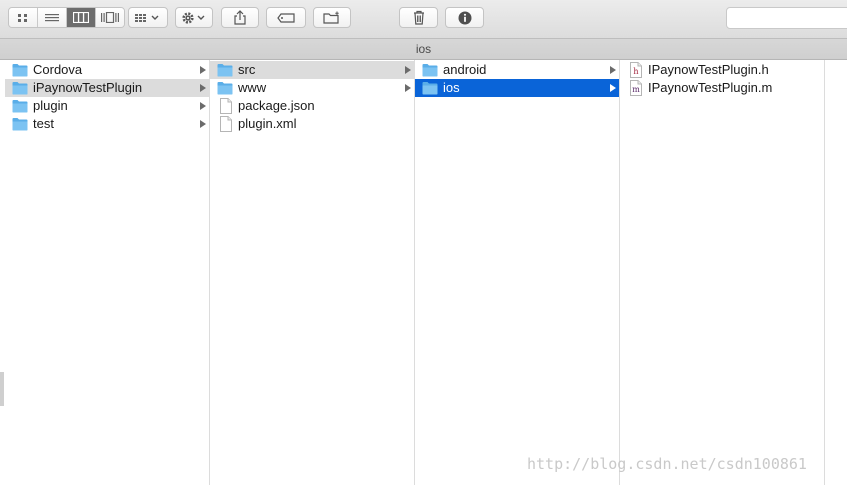 The width and height of the screenshot is (847, 485). Describe the element at coordinates (2, 389) in the screenshot. I see `resize-handle` at that location.